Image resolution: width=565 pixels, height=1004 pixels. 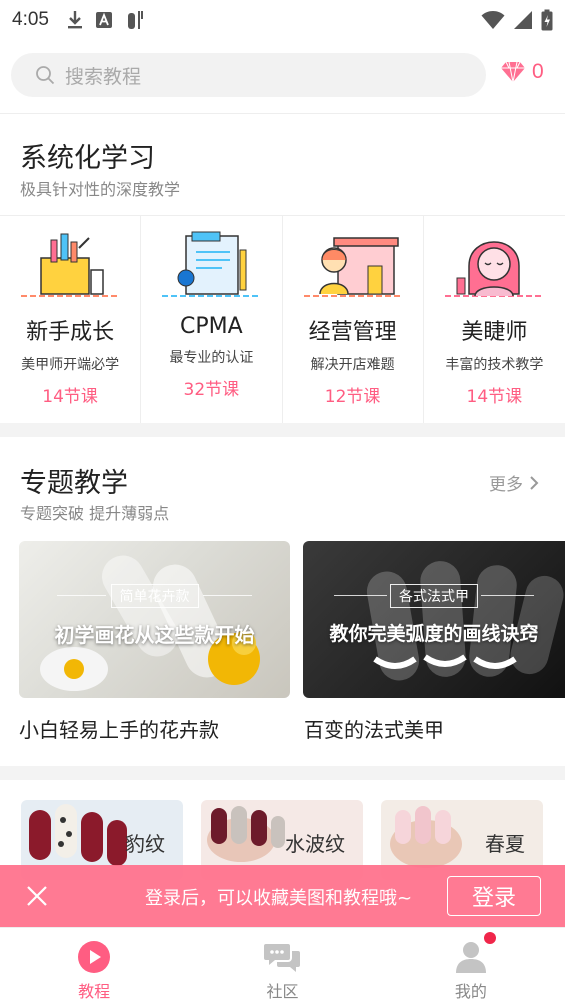 I want to click on topic-caption: 小白轻易上手的花卉款, so click(x=119, y=730).